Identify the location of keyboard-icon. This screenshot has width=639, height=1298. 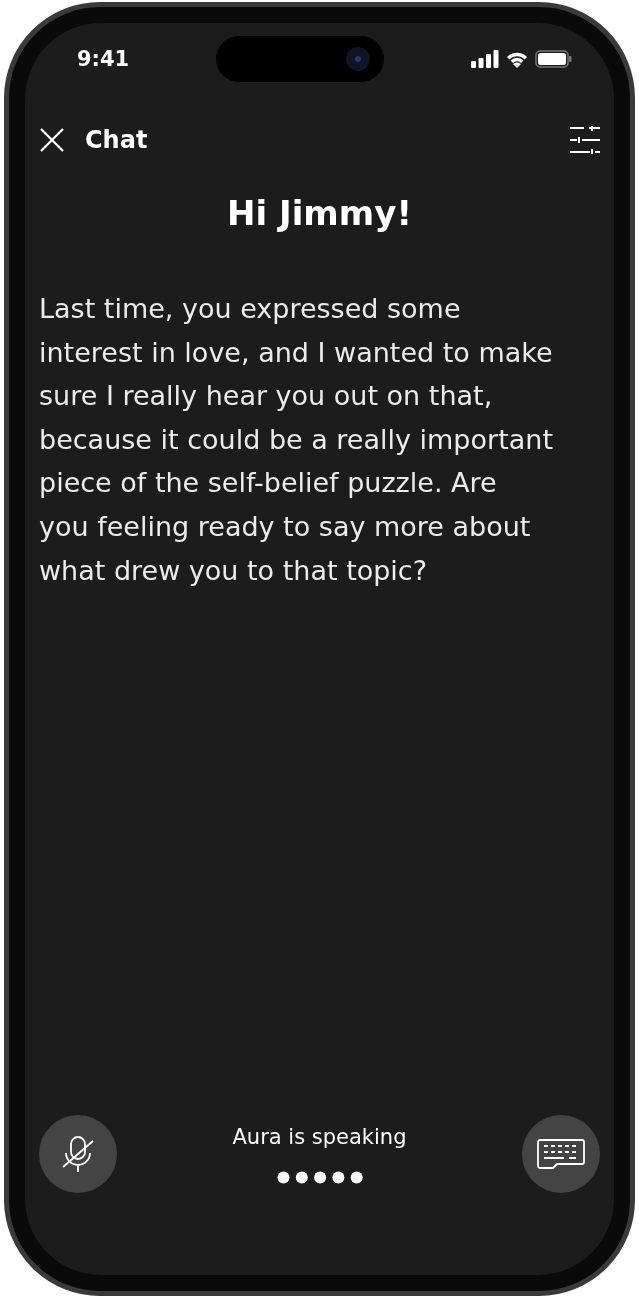
(561, 1154).